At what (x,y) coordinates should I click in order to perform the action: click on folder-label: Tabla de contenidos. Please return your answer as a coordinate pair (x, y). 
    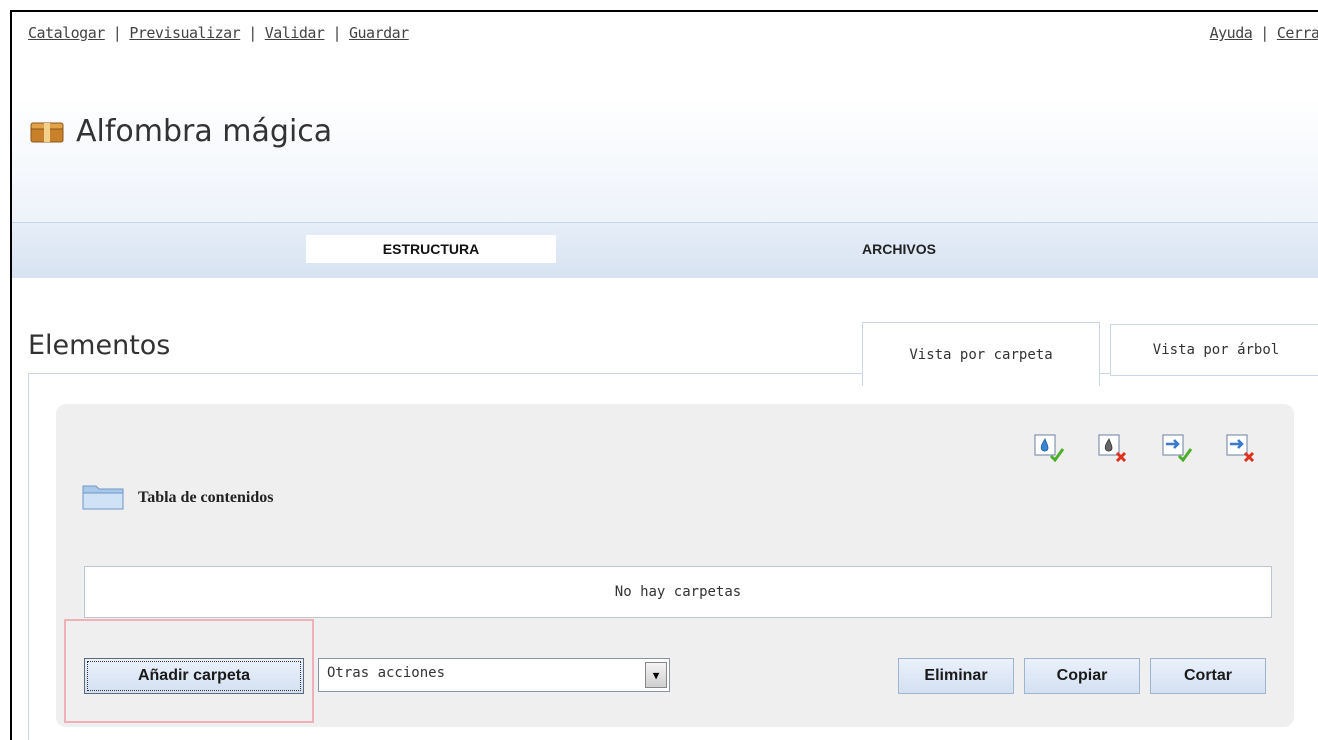
    Looking at the image, I should click on (206, 497).